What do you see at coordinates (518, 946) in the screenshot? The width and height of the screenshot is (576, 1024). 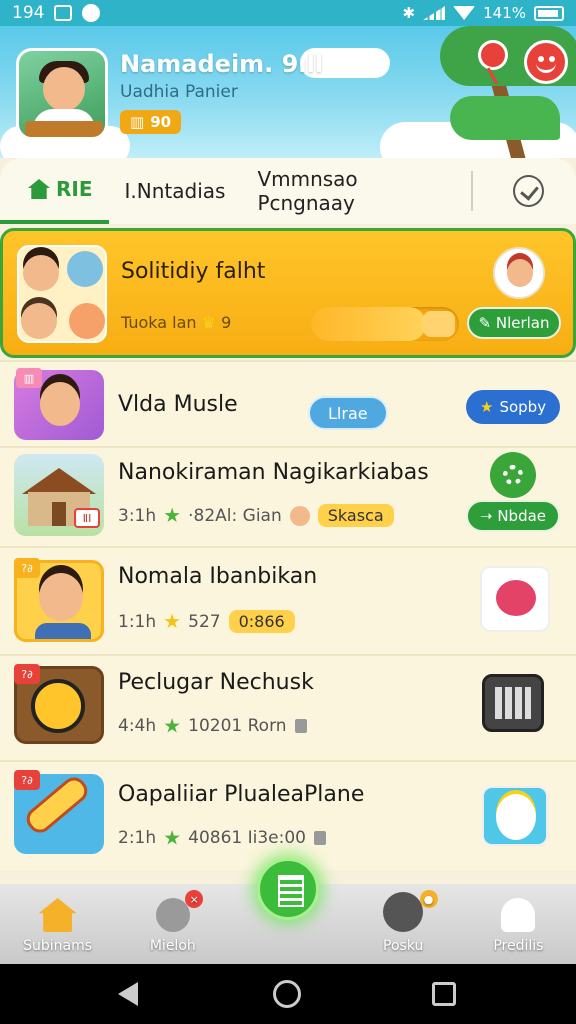 I see `nav-label: Predilis` at bounding box center [518, 946].